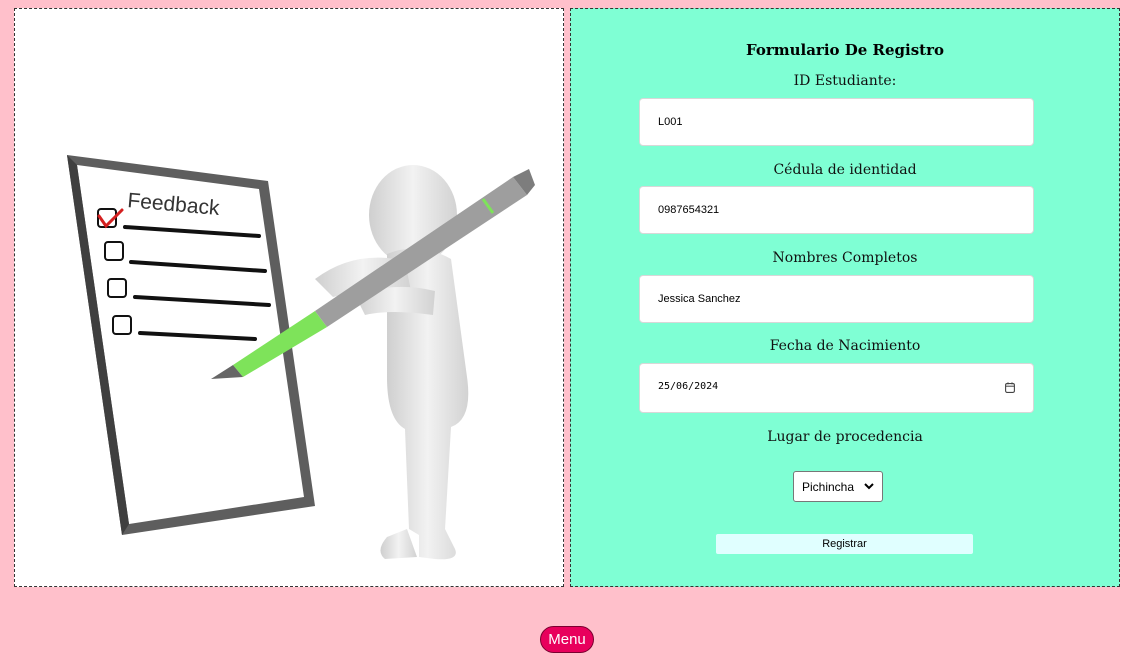  Describe the element at coordinates (844, 50) in the screenshot. I see `form-title: Formulario De Registro` at that location.